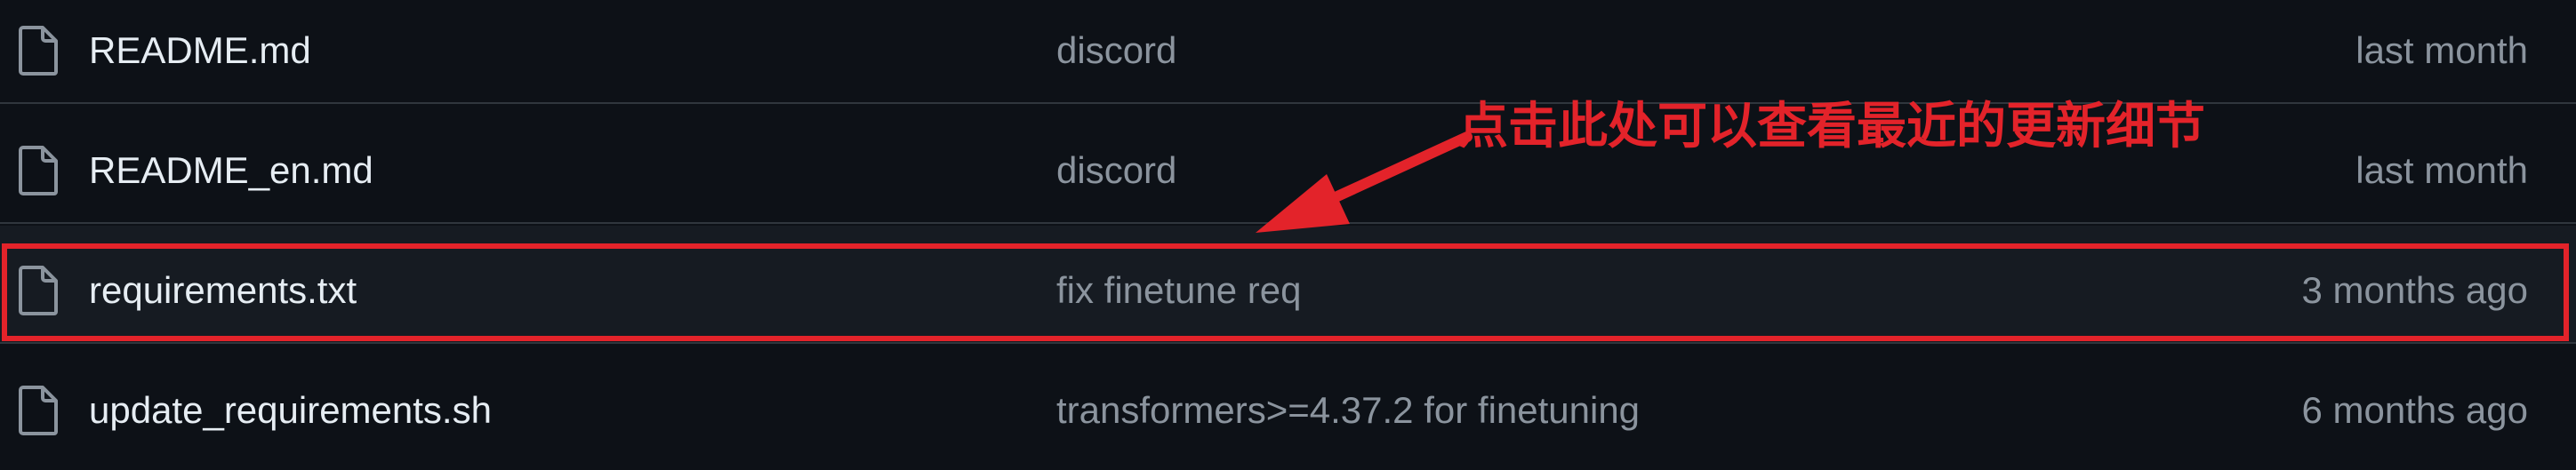 The height and width of the screenshot is (470, 2576). I want to click on file-name-link: README.md, so click(200, 50).